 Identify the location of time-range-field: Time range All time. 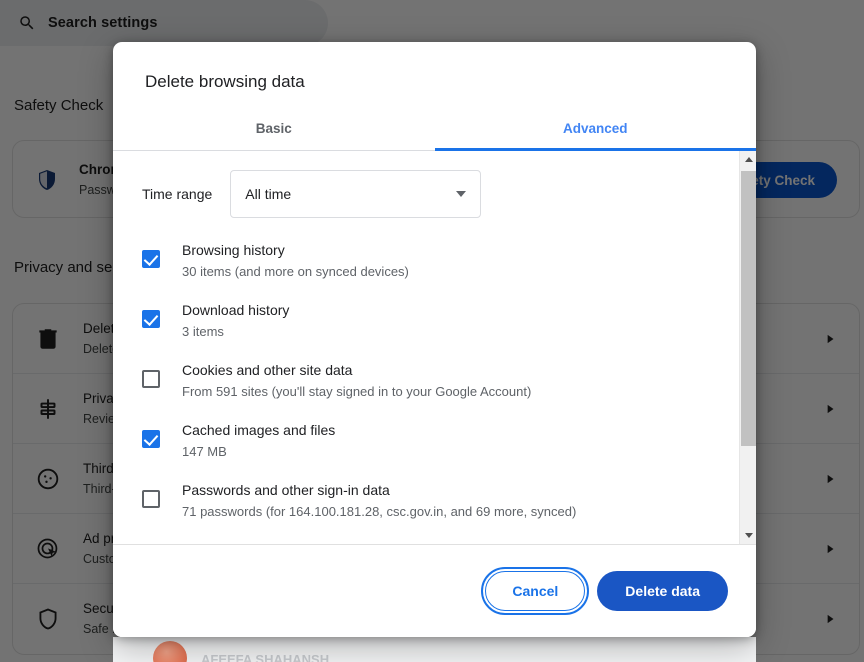
(426, 184).